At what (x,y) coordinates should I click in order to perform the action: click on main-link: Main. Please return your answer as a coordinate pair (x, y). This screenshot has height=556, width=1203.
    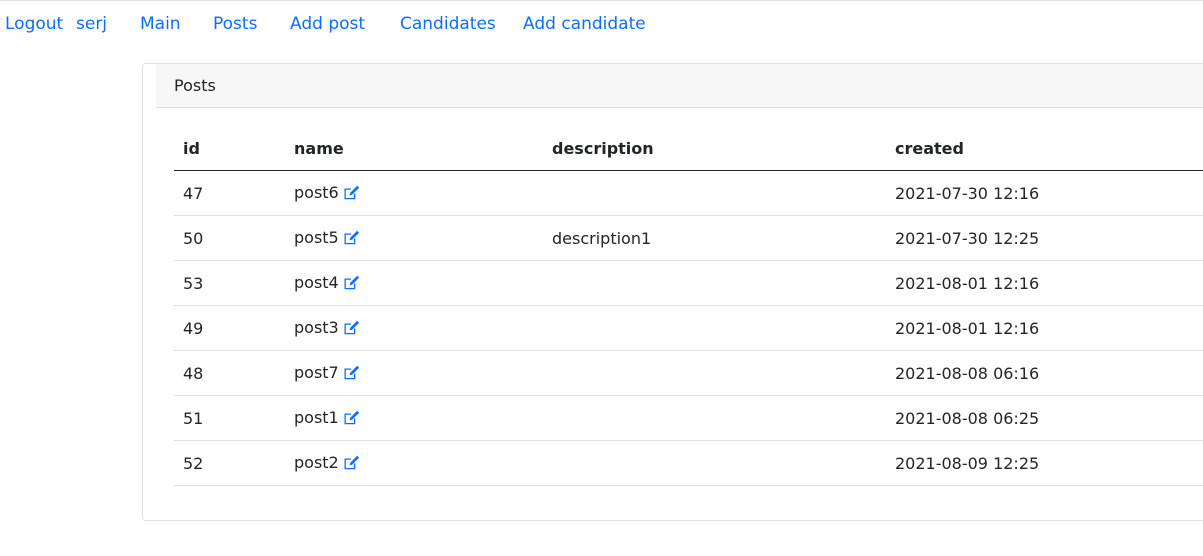
    Looking at the image, I should click on (160, 24).